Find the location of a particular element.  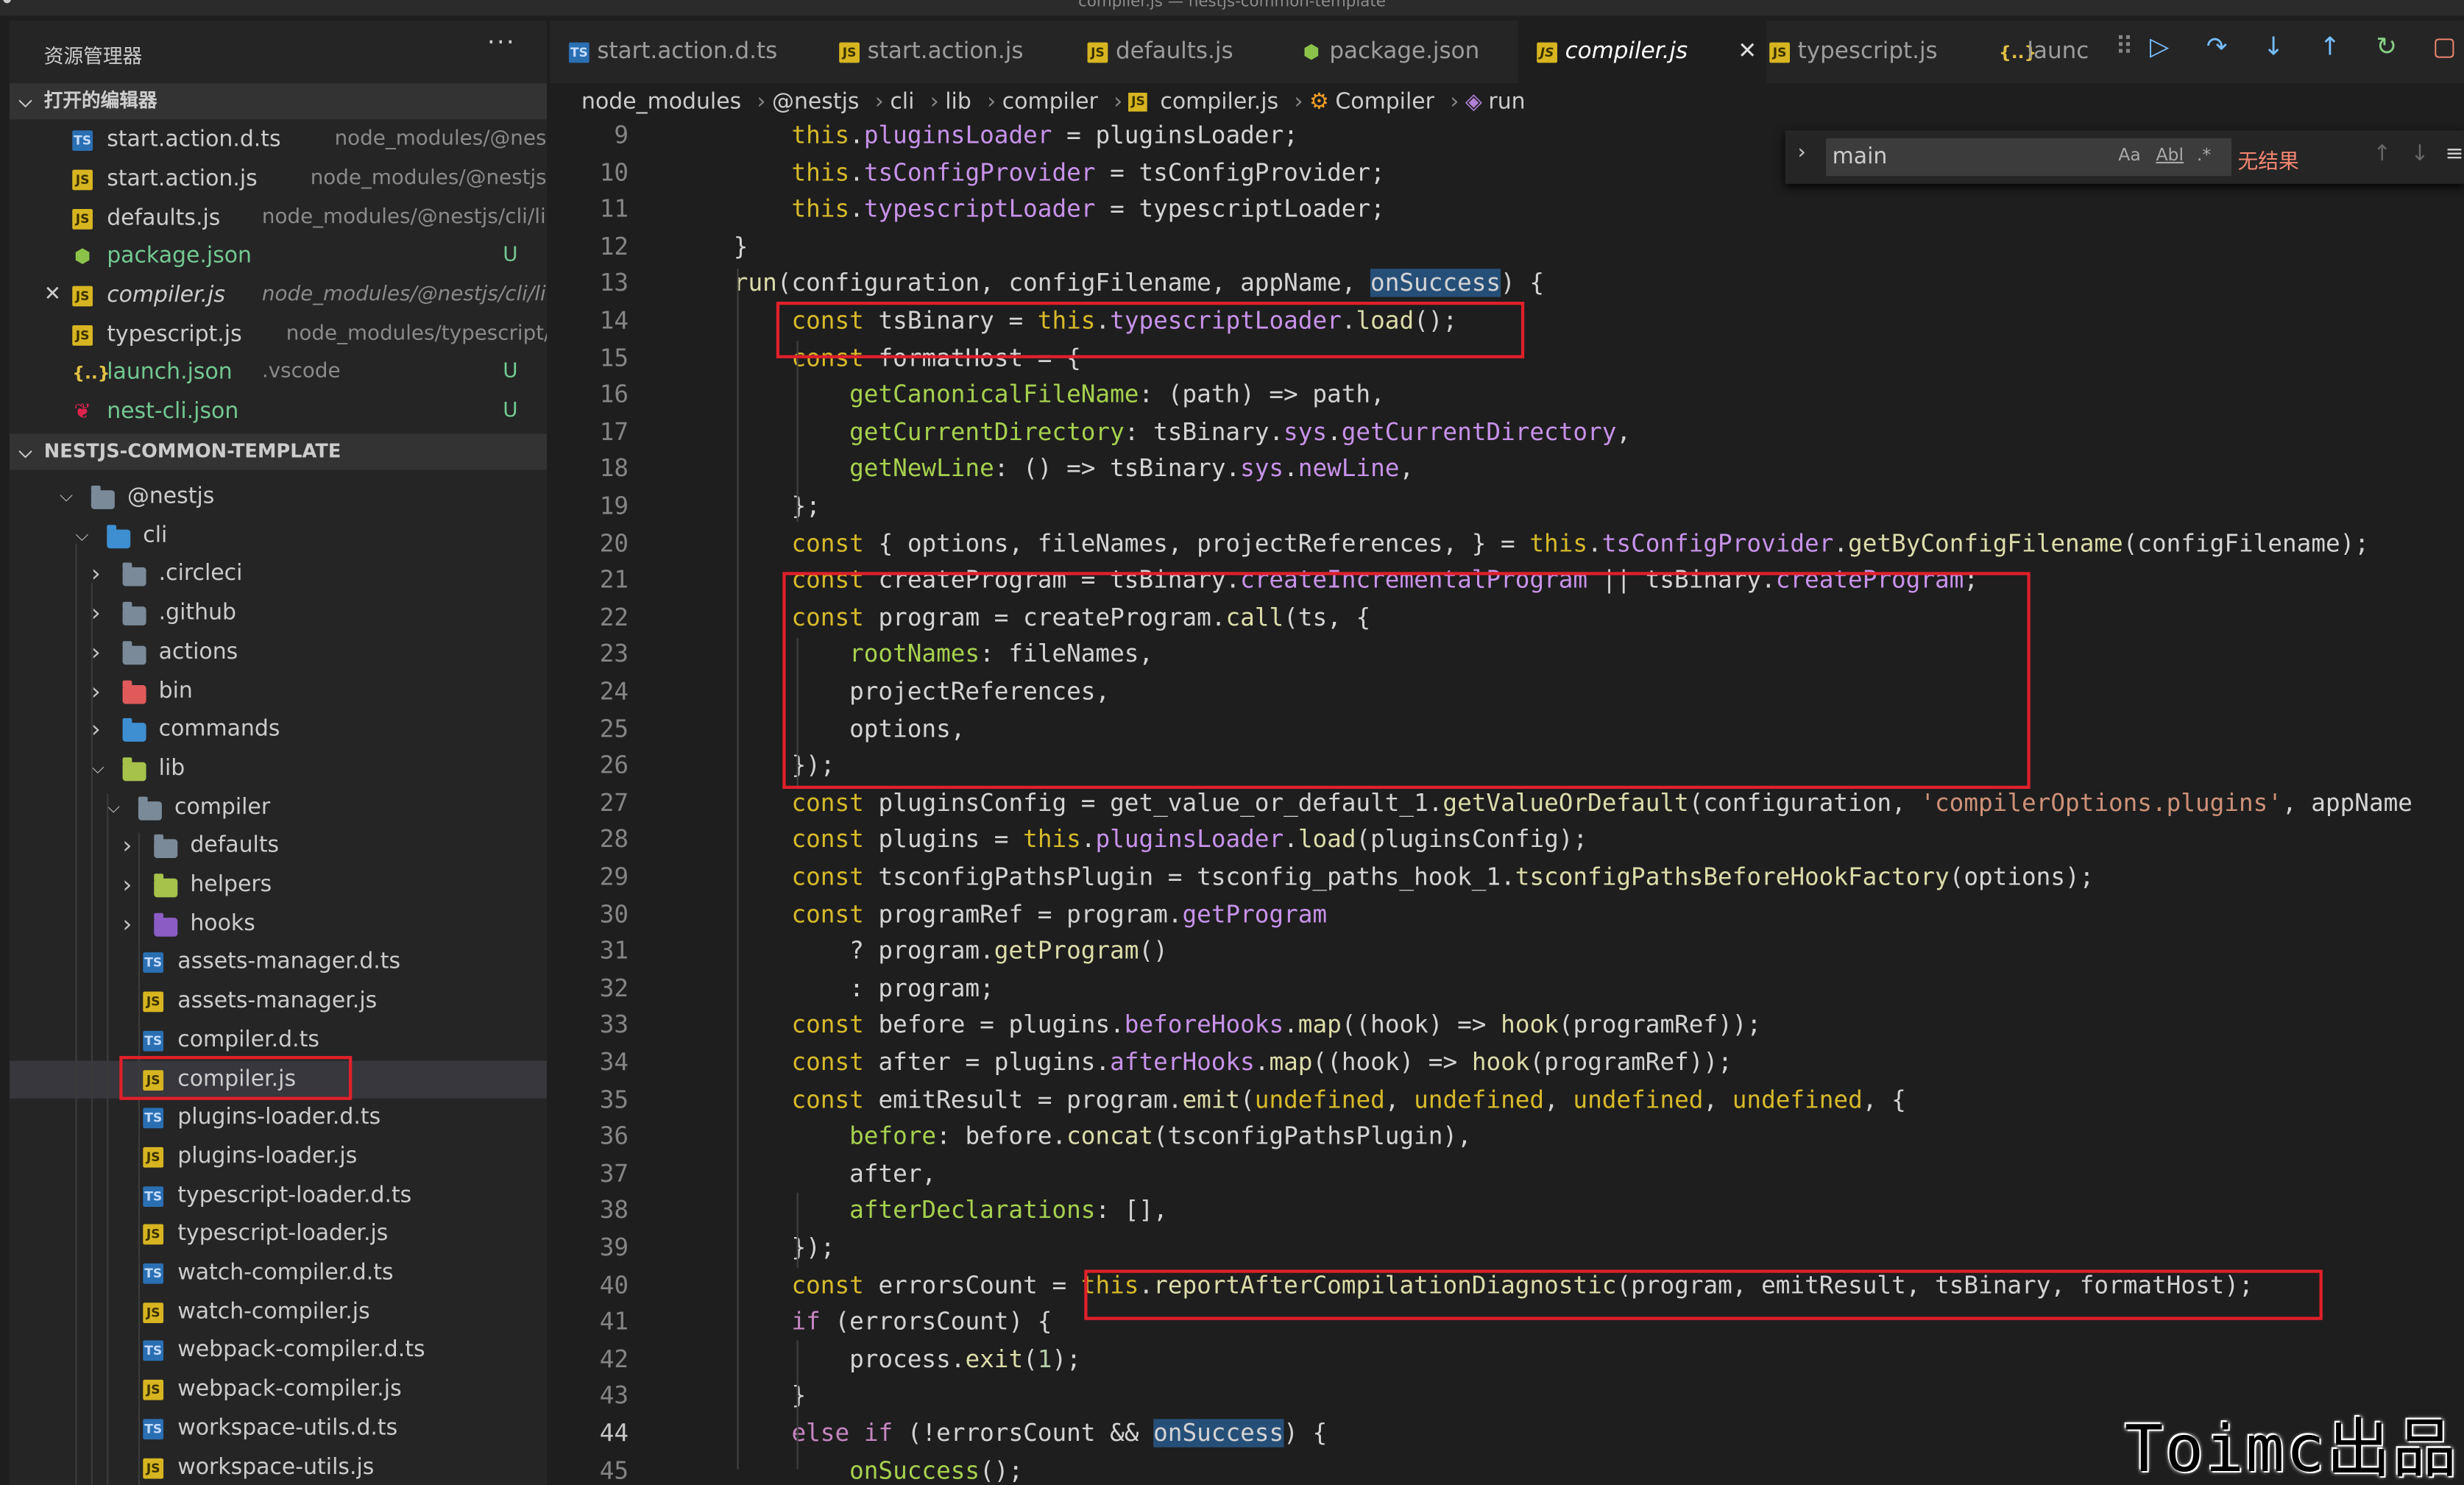

tab-compiler-js: JS compiler.js ✕ is located at coordinates (1642, 52).